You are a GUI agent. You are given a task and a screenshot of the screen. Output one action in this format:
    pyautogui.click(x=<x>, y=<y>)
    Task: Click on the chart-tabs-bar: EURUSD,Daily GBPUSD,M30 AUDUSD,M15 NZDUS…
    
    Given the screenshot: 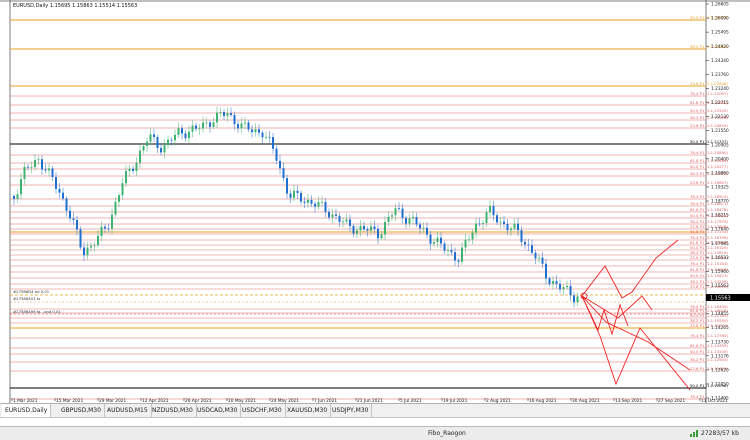 What is the action you would take?
    pyautogui.click(x=375, y=410)
    